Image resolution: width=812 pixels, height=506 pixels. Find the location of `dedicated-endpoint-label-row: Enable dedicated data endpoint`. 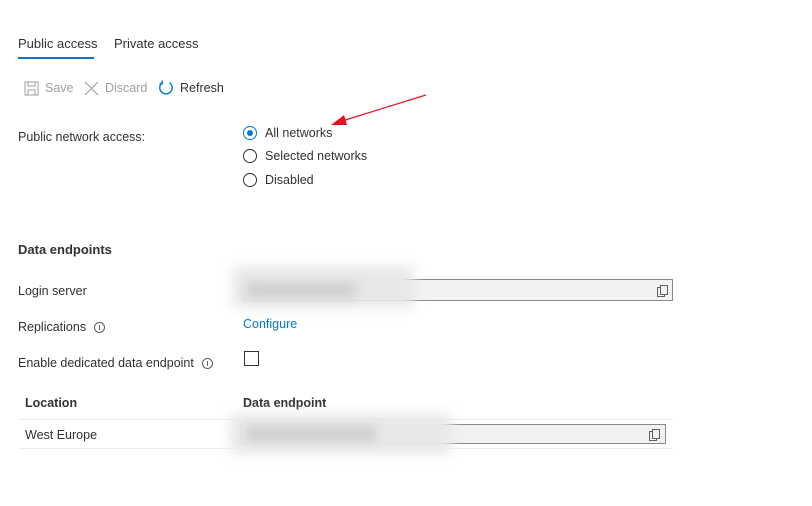

dedicated-endpoint-label-row: Enable dedicated data endpoint is located at coordinates (115, 363).